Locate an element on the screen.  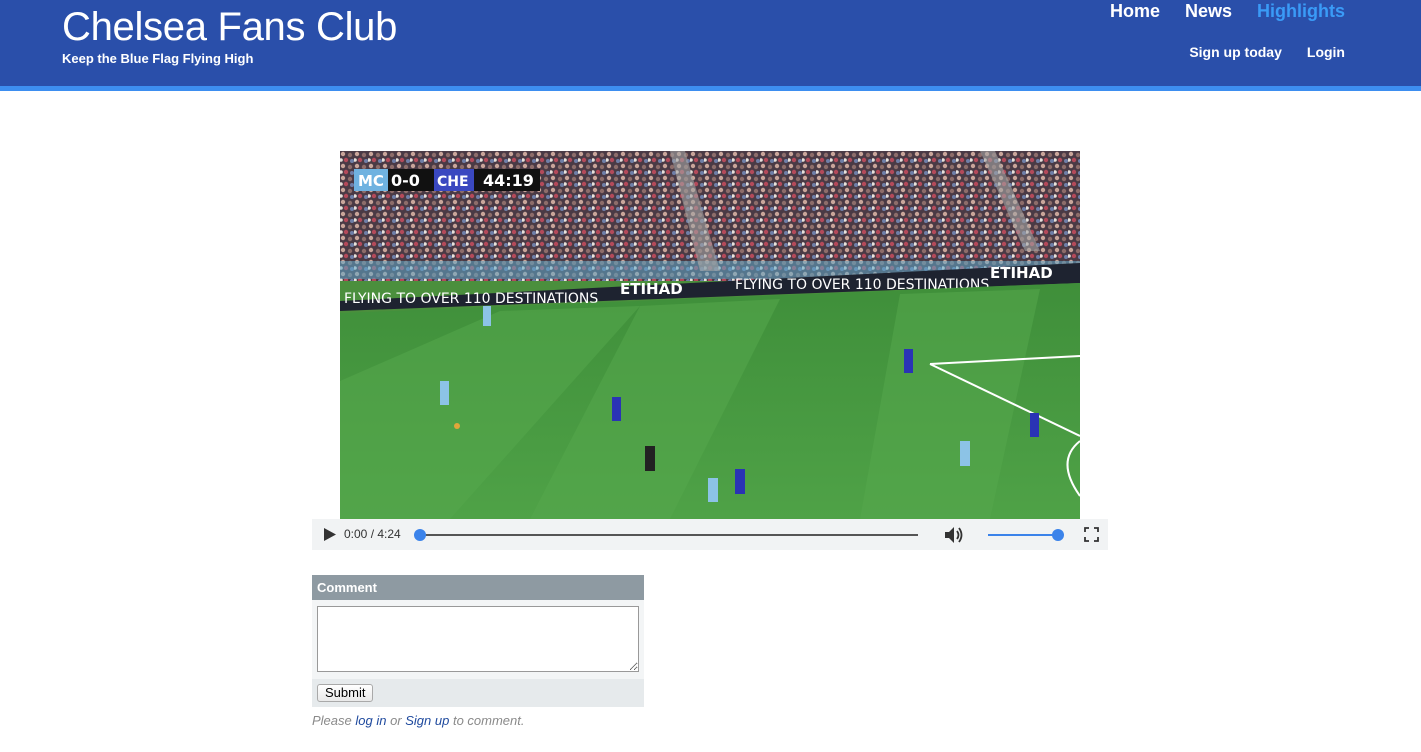
comment-textarea is located at coordinates (478, 639).